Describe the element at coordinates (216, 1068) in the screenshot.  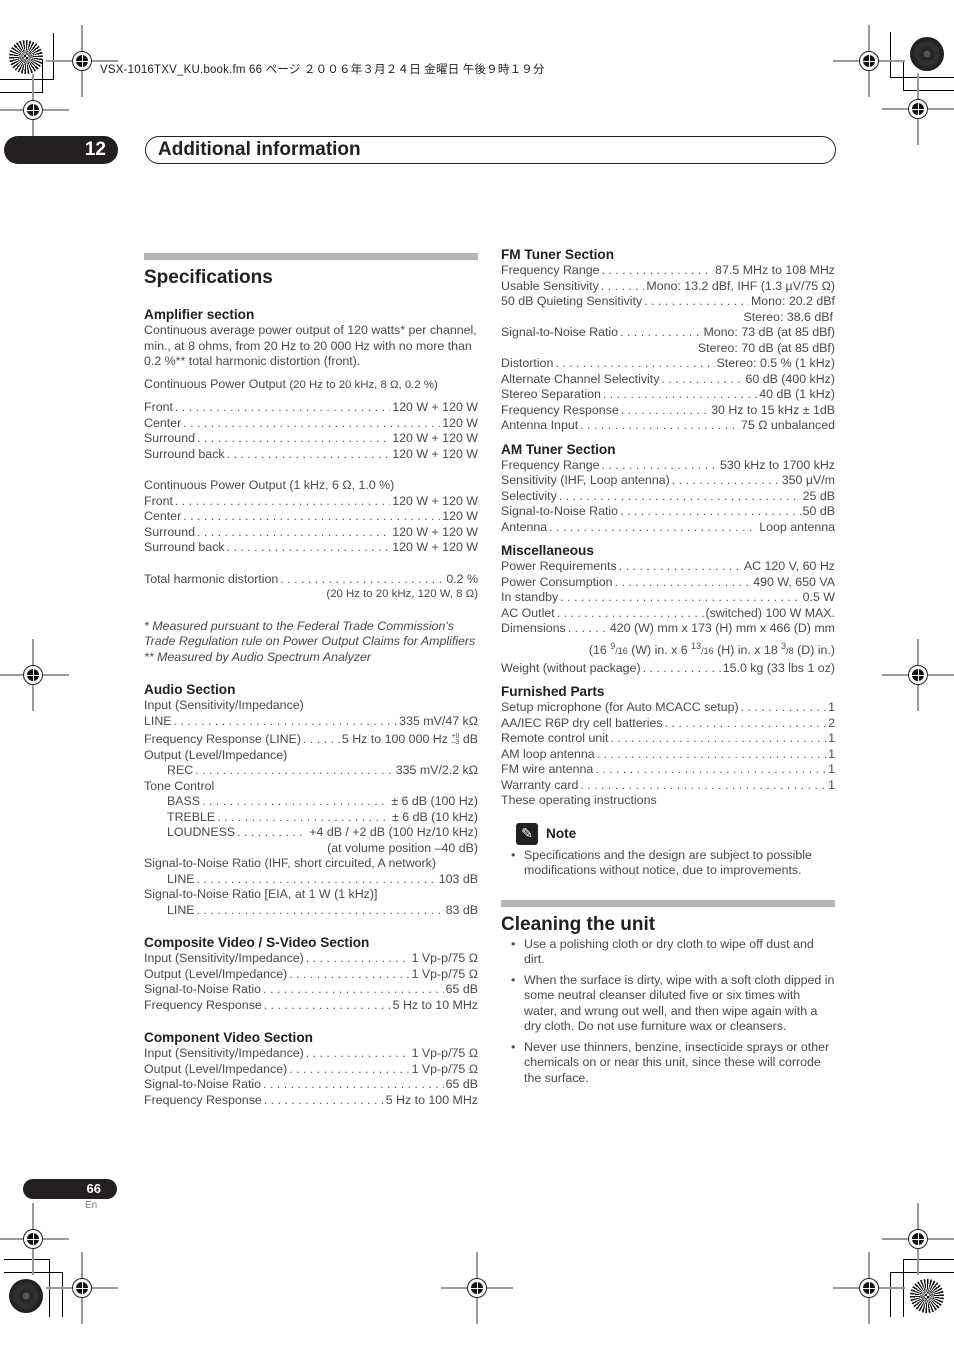
I see `spec-label: Output (Level/Impedance)` at that location.